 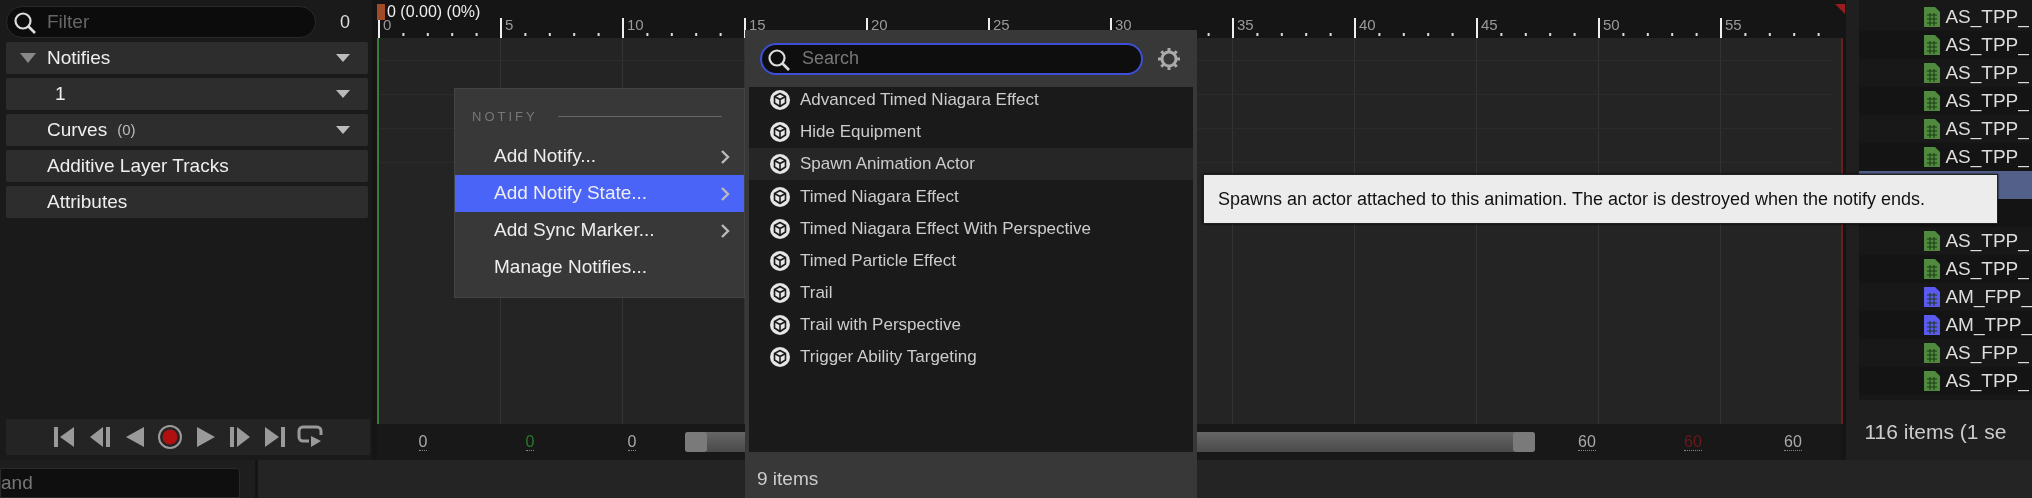 What do you see at coordinates (635, 25) in the screenshot?
I see `tick-label: 10` at bounding box center [635, 25].